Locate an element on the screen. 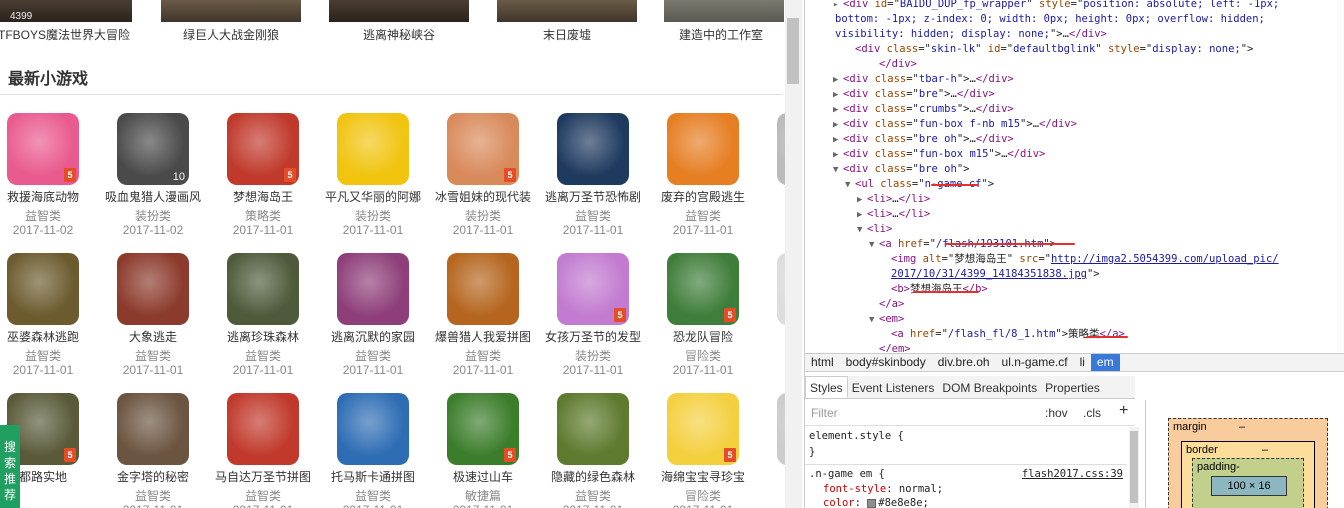 The width and height of the screenshot is (1344, 508). breadcrumb-item: html is located at coordinates (822, 362).